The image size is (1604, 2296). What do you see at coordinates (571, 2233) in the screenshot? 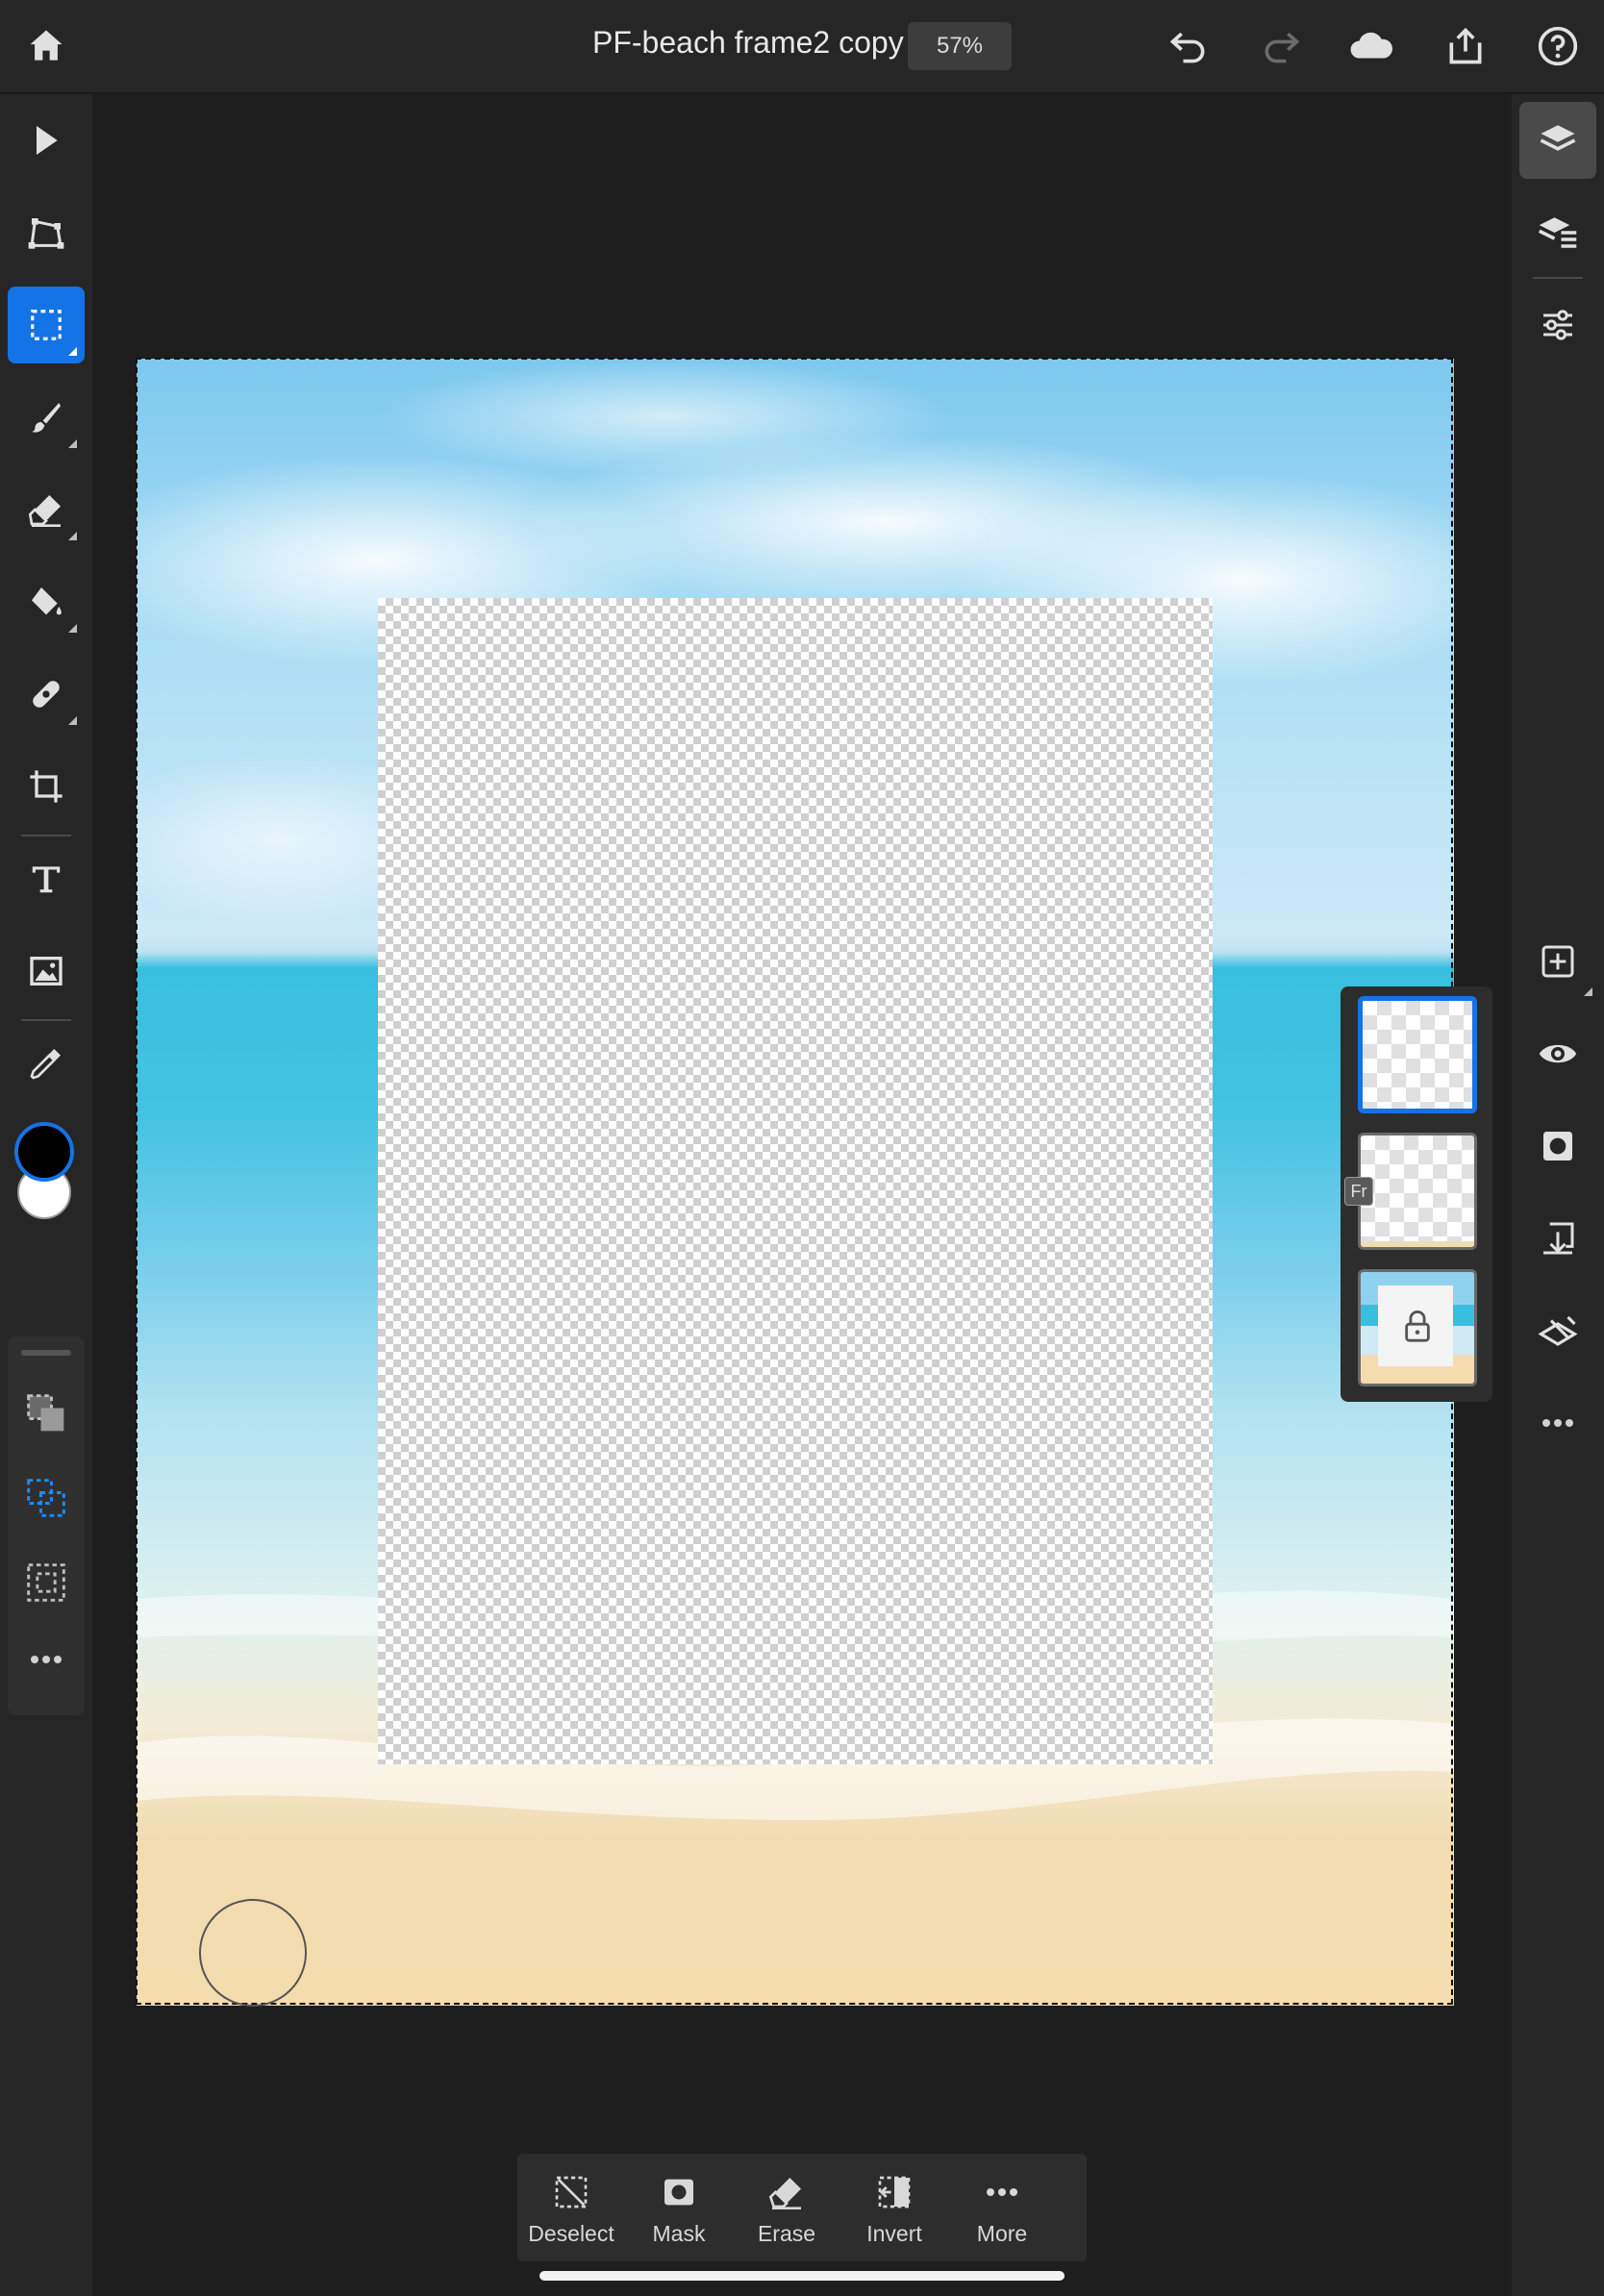
I see `deselect-label: Deselect` at bounding box center [571, 2233].